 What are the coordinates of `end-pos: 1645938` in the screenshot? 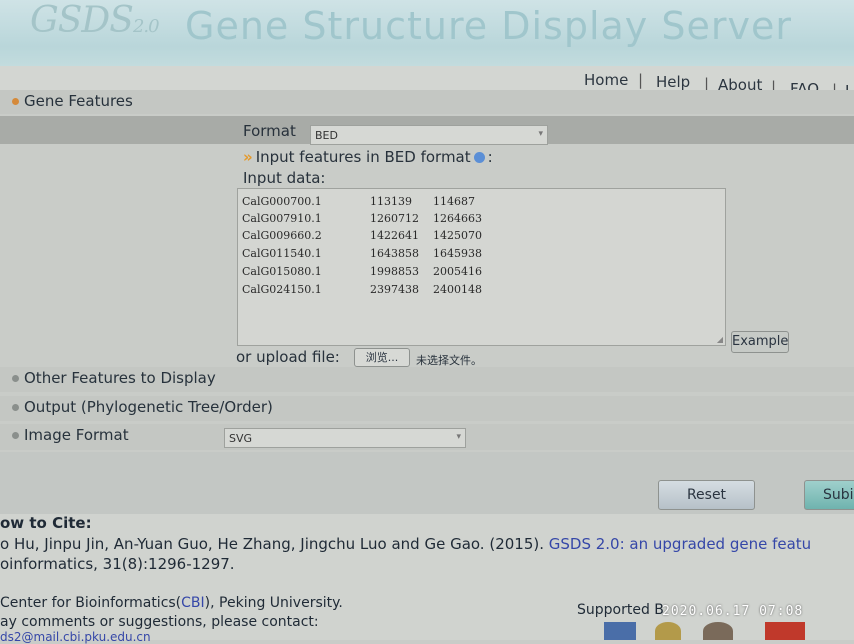 It's located at (457, 253).